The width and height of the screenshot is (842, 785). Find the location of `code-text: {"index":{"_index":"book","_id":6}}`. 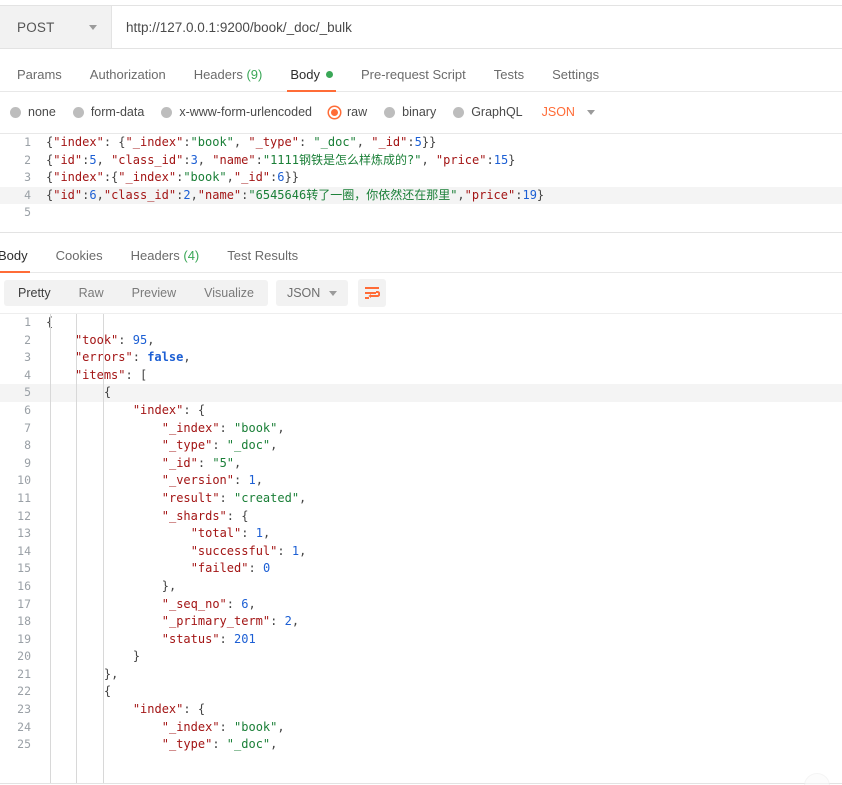

code-text: {"index":{"_index":"book","_id":6}} is located at coordinates (172, 177).